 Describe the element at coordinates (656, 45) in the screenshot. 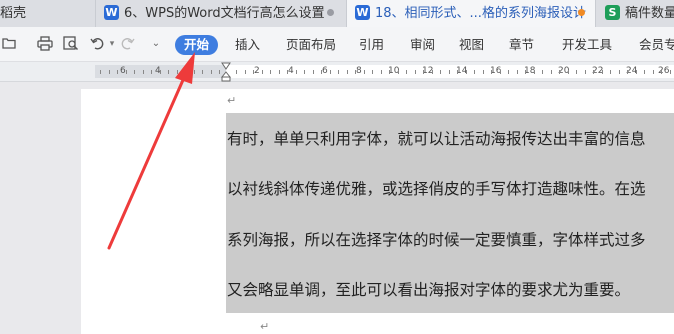

I see `menu-member: 会员专` at that location.